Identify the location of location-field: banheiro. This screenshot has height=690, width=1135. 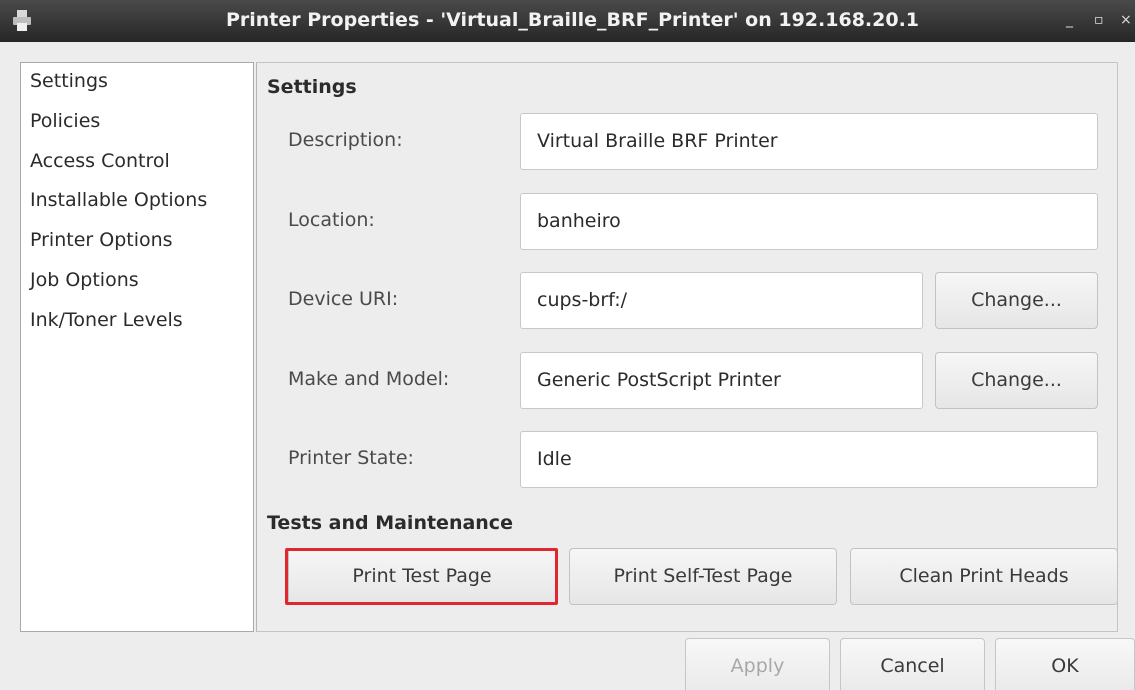
(809, 221).